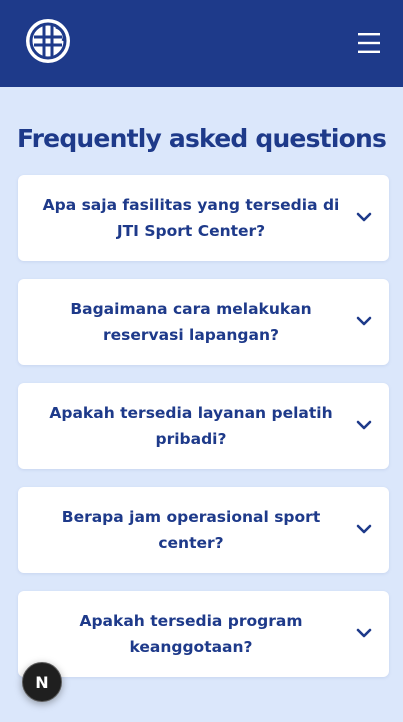 The height and width of the screenshot is (722, 403). I want to click on logo, so click(48, 41).